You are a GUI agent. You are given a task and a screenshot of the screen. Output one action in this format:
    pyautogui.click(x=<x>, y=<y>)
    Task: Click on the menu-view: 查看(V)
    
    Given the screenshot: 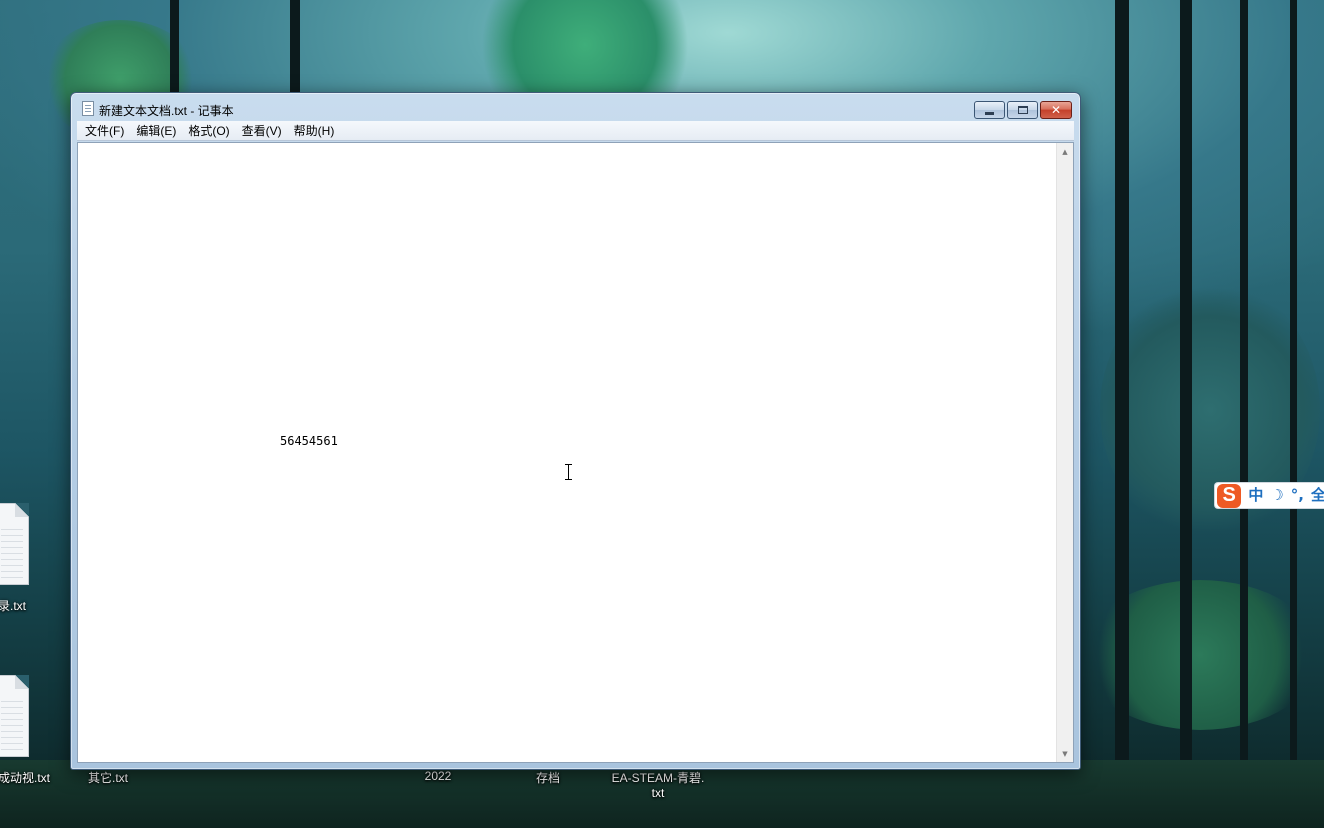 What is the action you would take?
    pyautogui.click(x=262, y=131)
    